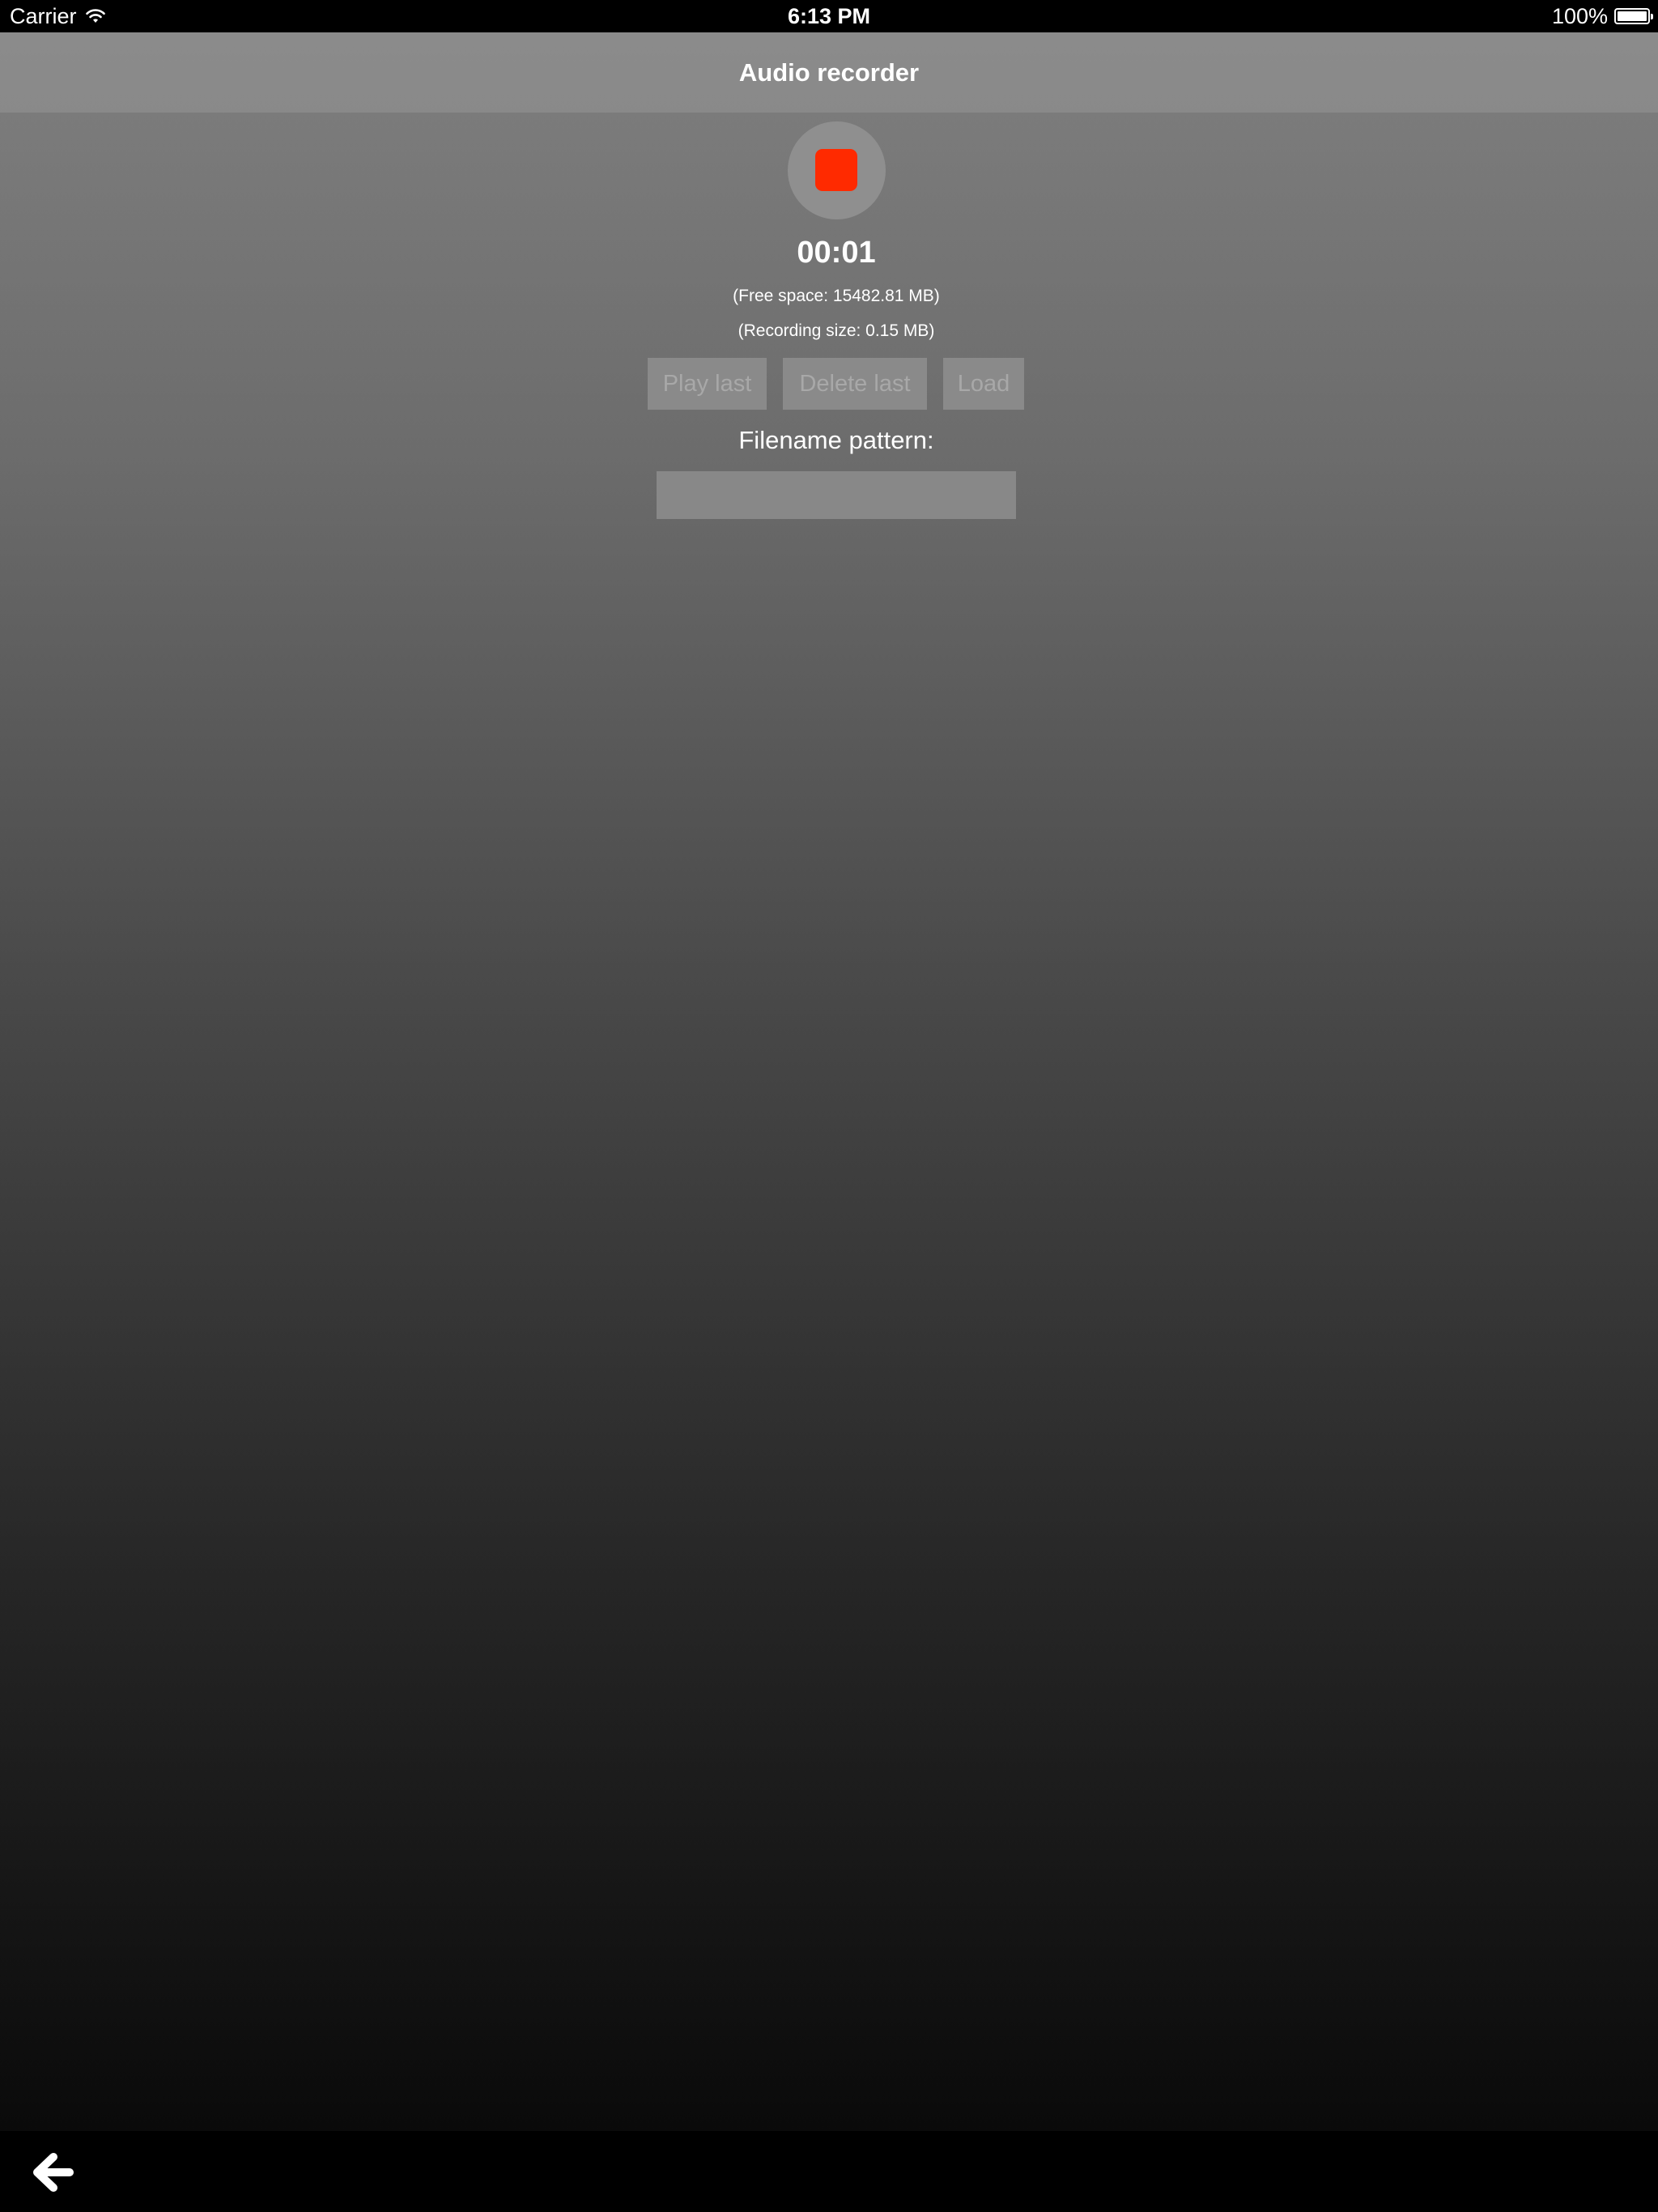  I want to click on recording-size-label: (Recording size: 0.15 MB), so click(836, 330).